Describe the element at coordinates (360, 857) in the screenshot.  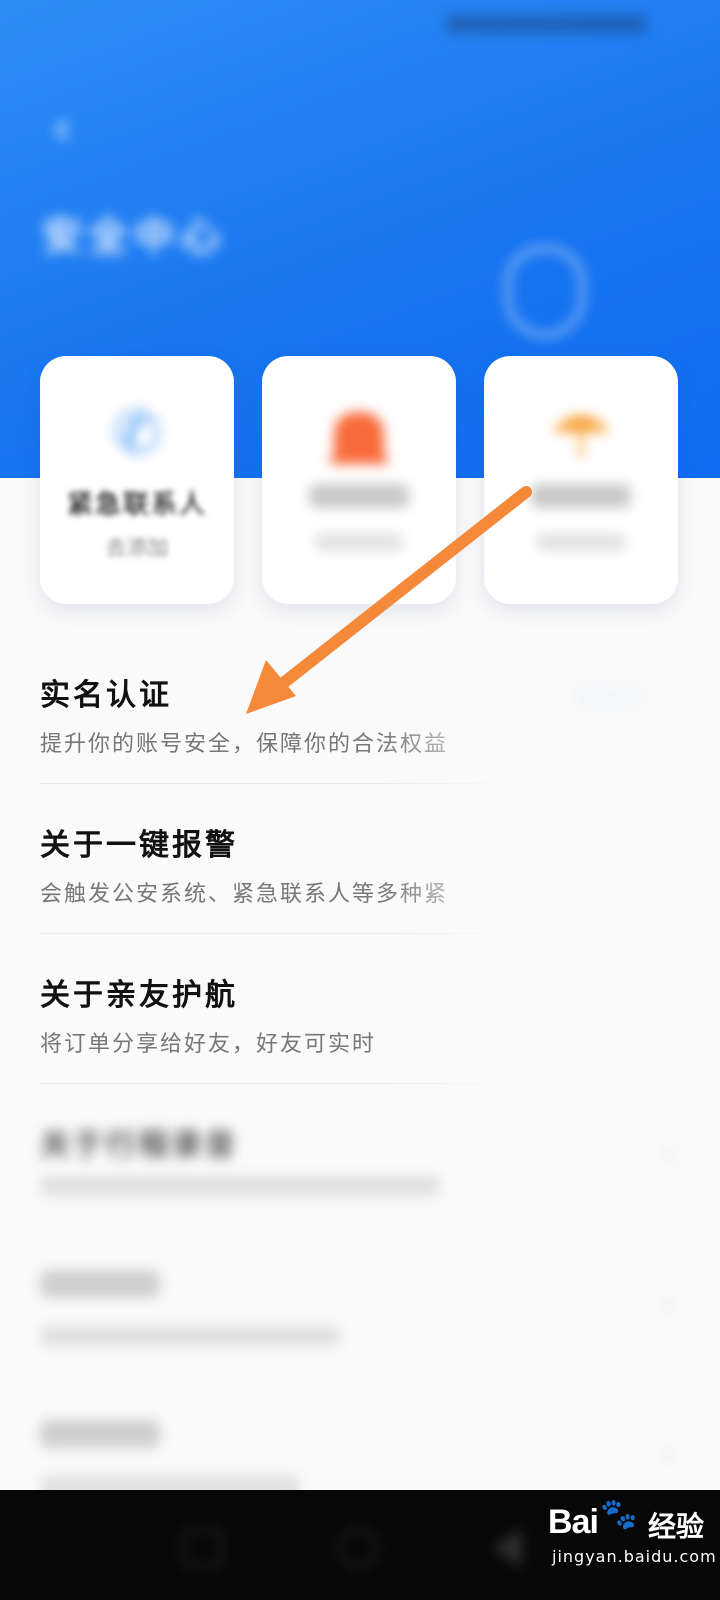
I see `list-item-one-key-alarm: 关于一键报警 会触发公安系统、紧急联系人等多种紧 ›` at that location.